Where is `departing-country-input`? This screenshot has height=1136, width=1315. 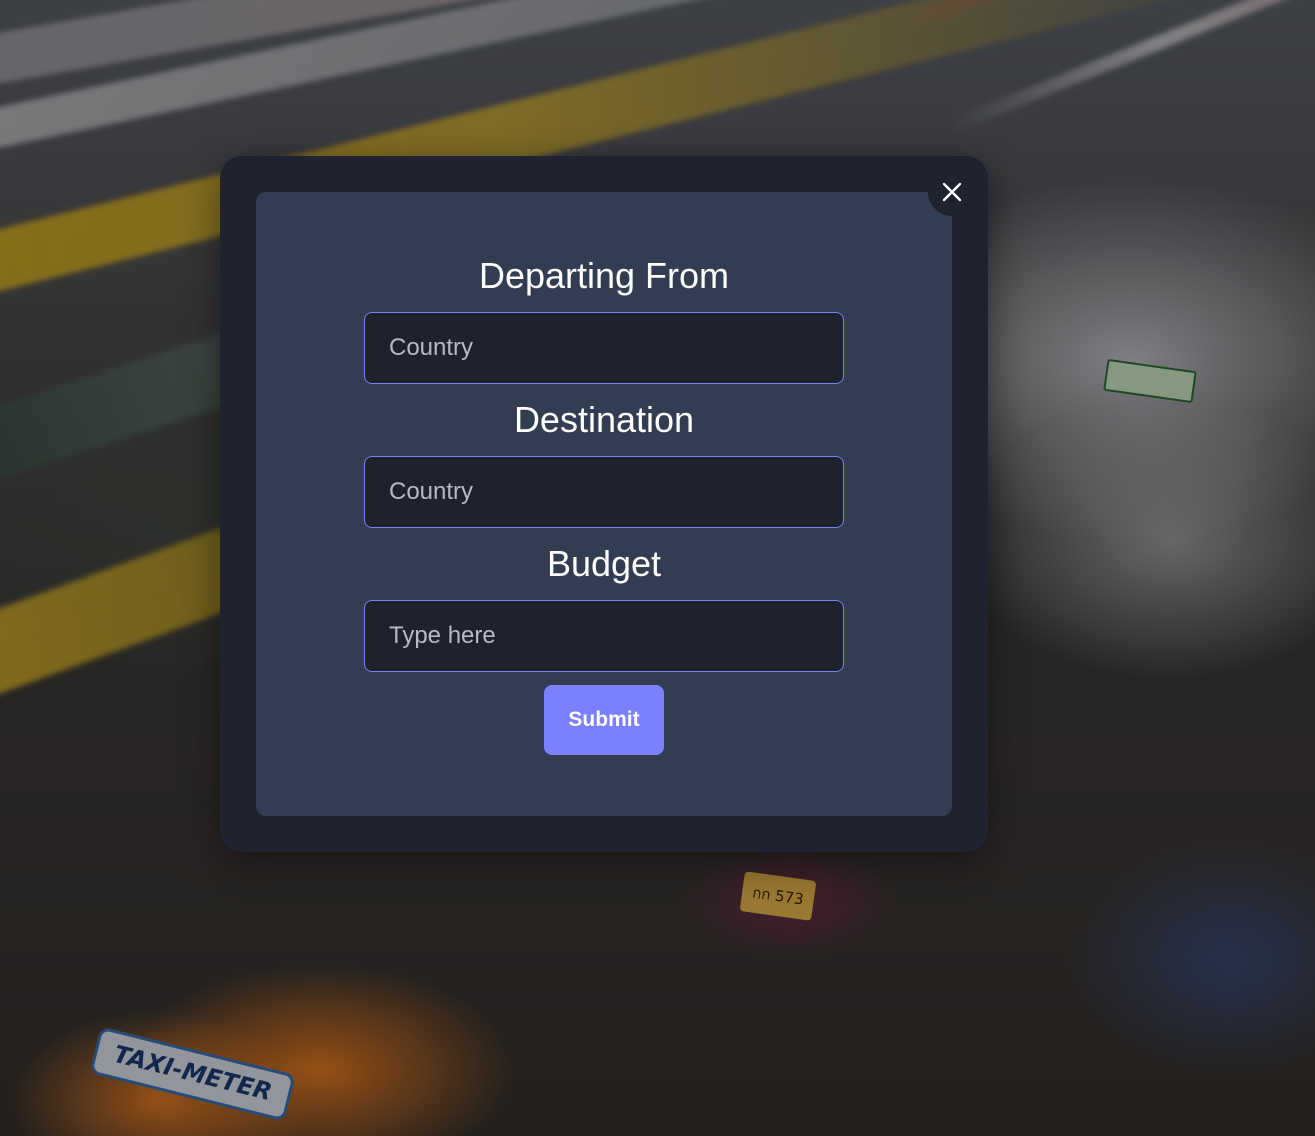 departing-country-input is located at coordinates (604, 348).